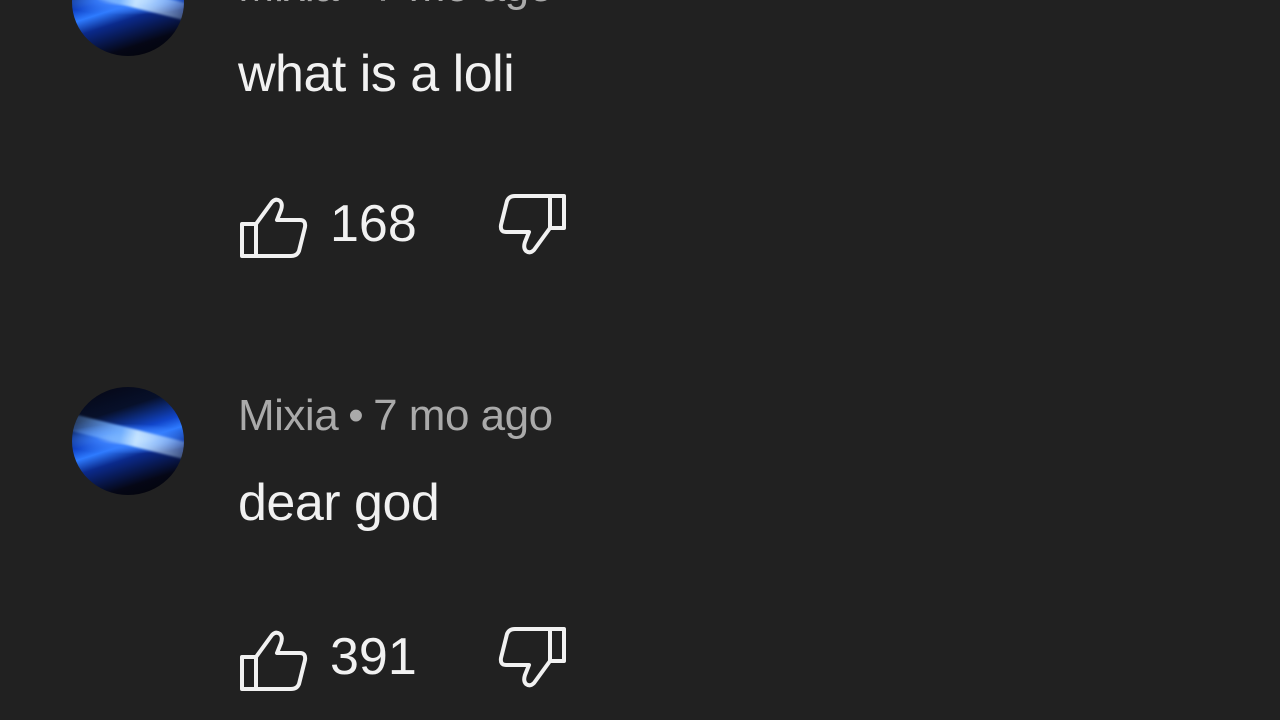 Image resolution: width=1280 pixels, height=720 pixels. Describe the element at coordinates (373, 224) in the screenshot. I see `like-count: 168` at that location.